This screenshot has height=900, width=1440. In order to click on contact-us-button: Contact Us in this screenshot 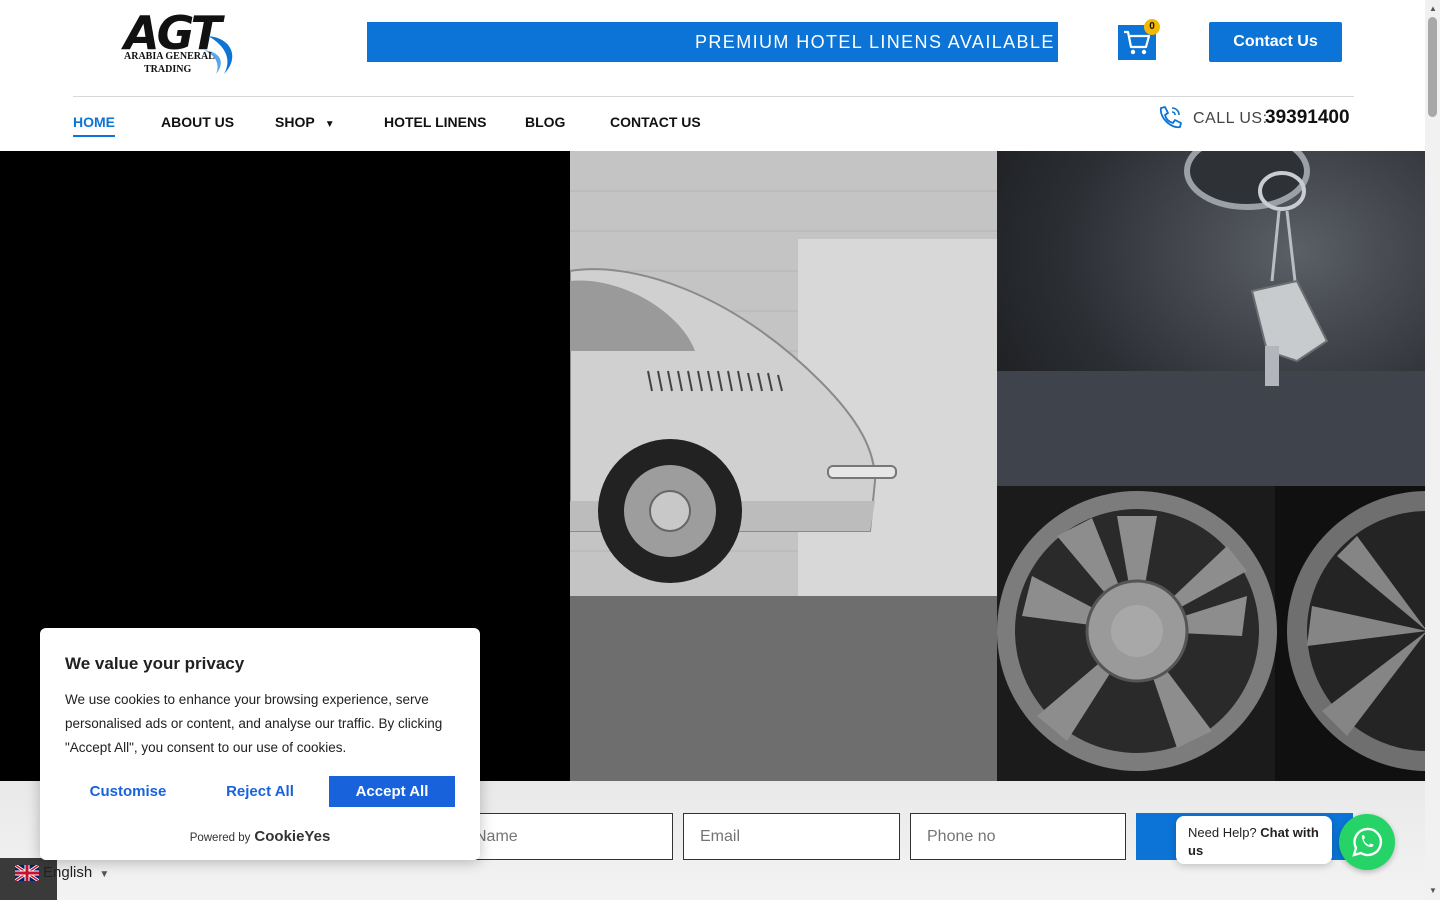, I will do `click(1275, 42)`.